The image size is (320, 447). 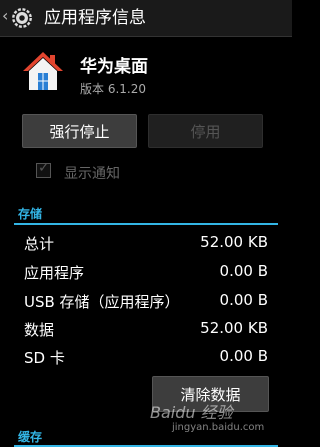 I want to click on settings-gear-icon, so click(x=22, y=18).